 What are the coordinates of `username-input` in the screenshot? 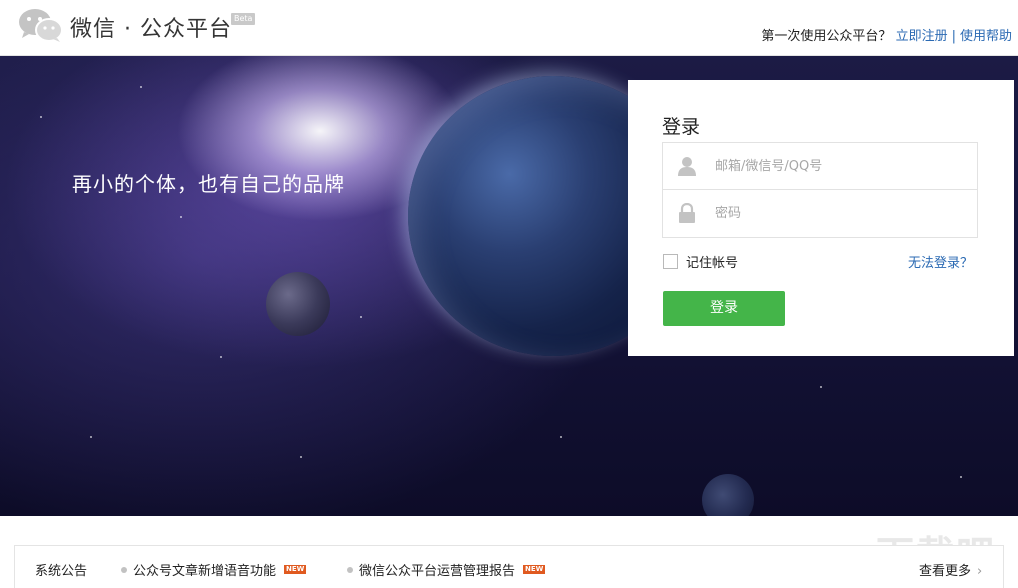 It's located at (840, 166).